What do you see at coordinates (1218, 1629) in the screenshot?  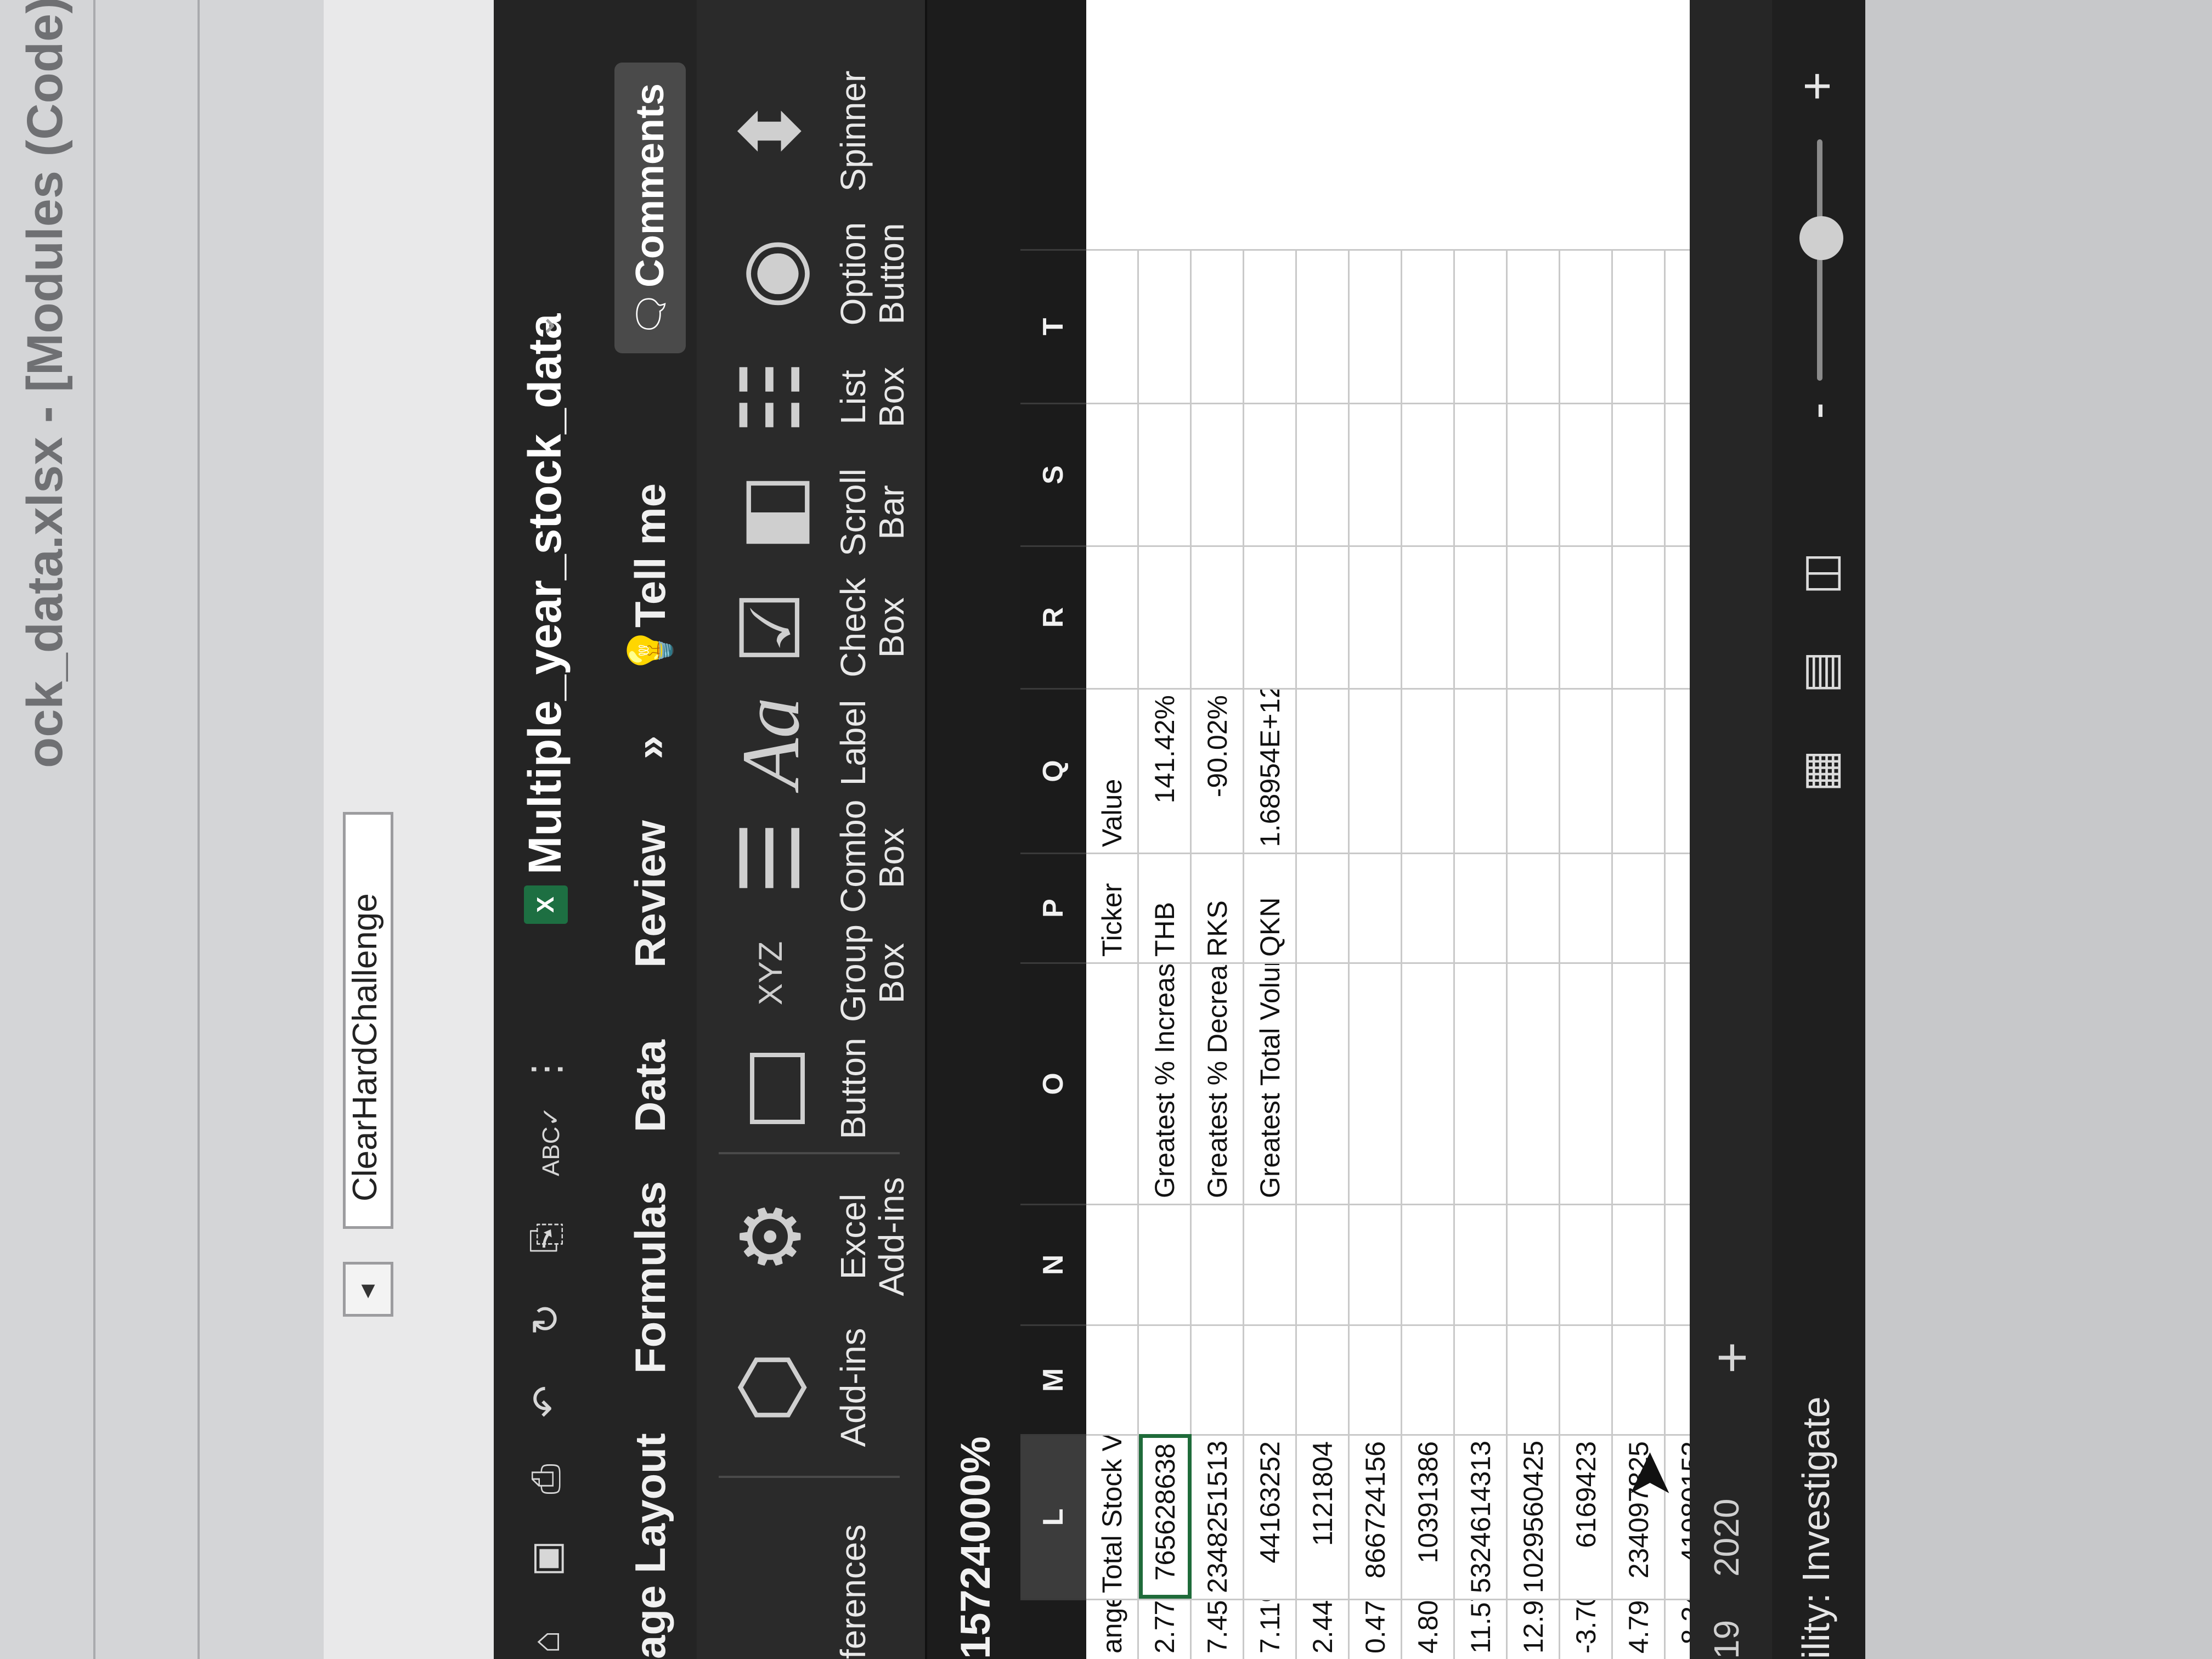 I see `grid-cell: 7.45%` at bounding box center [1218, 1629].